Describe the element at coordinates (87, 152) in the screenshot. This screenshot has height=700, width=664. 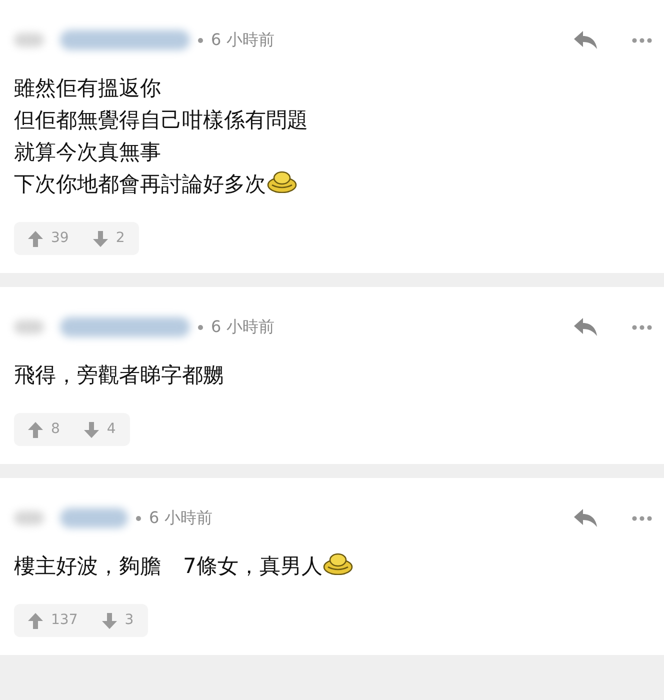
I see `comment-text: 就算今次真無事` at that location.